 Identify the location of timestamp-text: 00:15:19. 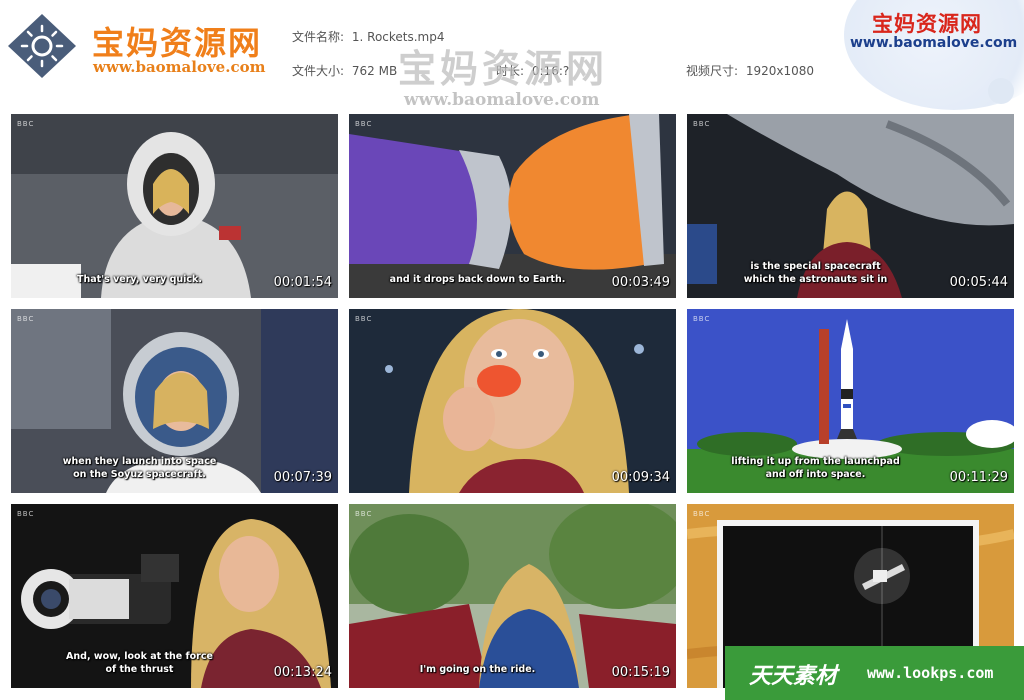
(640, 672).